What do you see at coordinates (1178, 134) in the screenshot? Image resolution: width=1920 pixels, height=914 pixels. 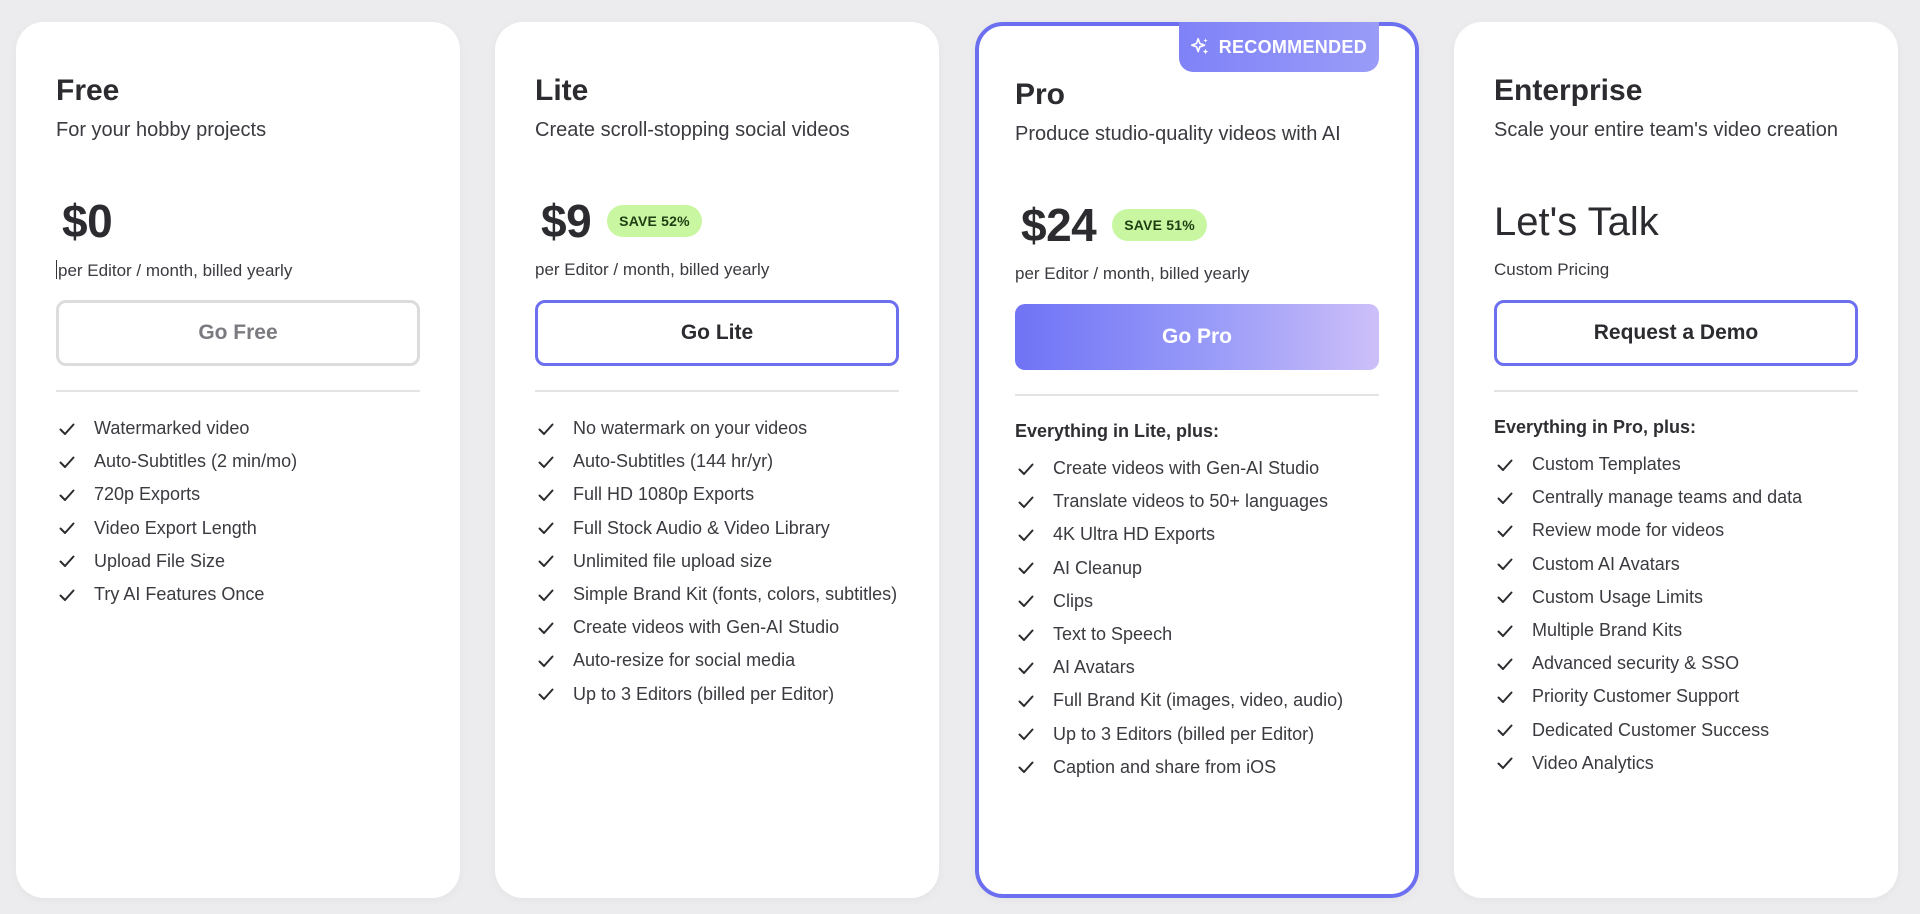 I see `plan-tagline: Produce studio-quality videos with AI` at bounding box center [1178, 134].